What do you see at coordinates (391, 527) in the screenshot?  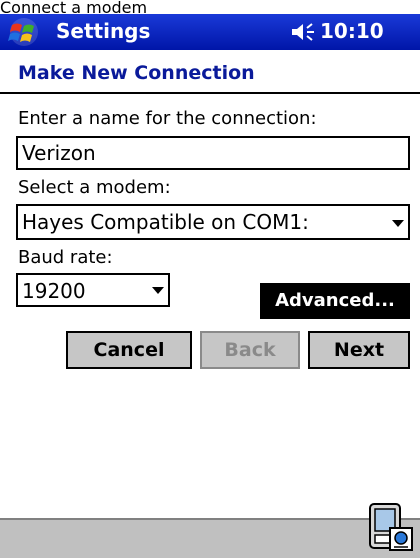 I see `input-panel-icon` at bounding box center [391, 527].